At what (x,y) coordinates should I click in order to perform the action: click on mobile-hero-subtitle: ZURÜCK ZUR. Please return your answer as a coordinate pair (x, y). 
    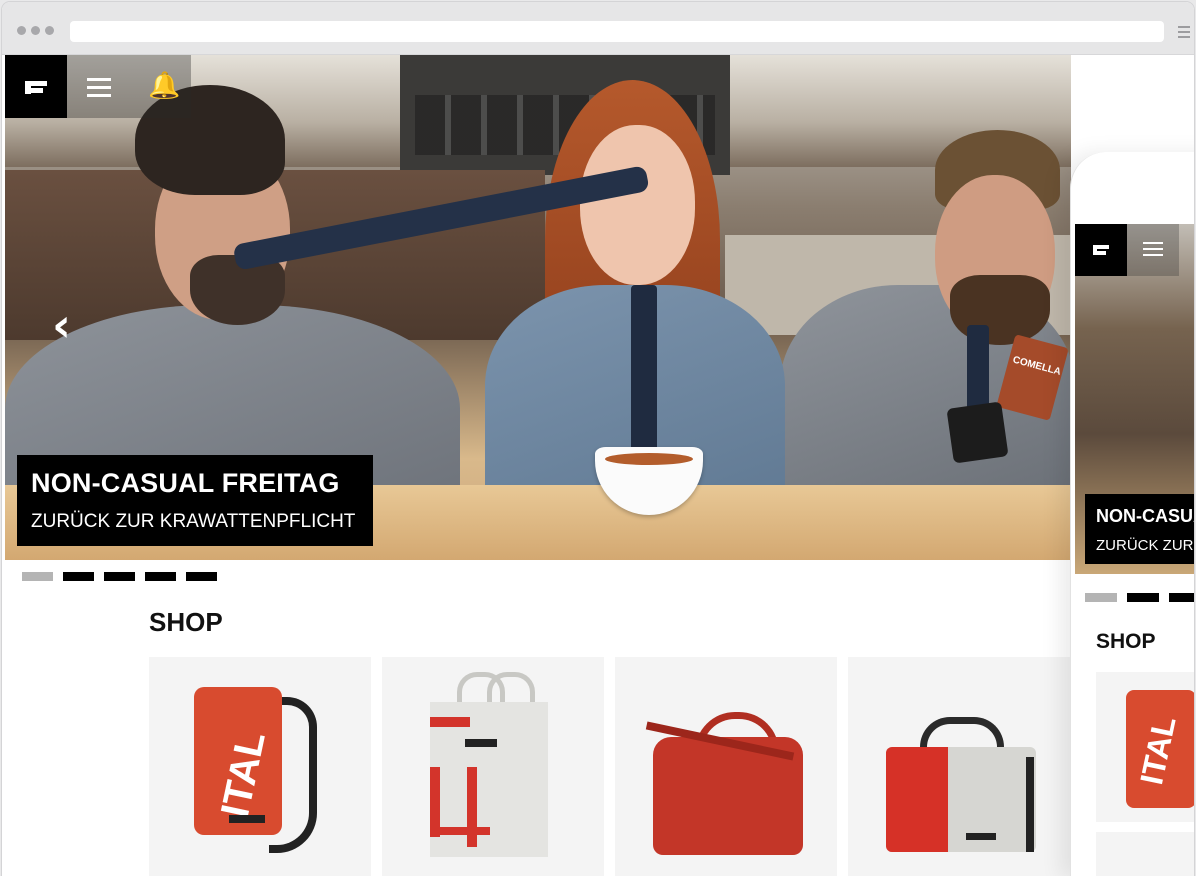
    Looking at the image, I should click on (1145, 545).